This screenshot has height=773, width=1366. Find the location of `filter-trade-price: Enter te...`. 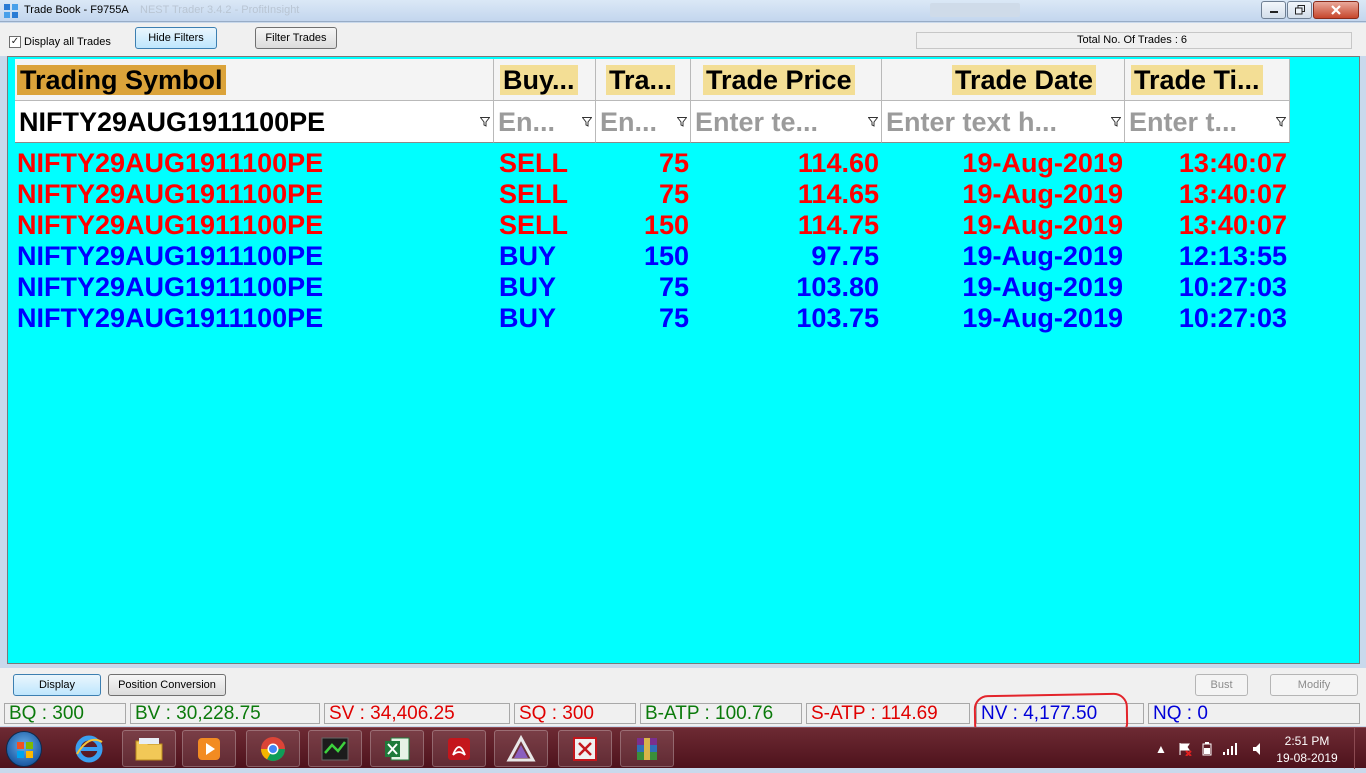

filter-trade-price: Enter te... is located at coordinates (786, 122).